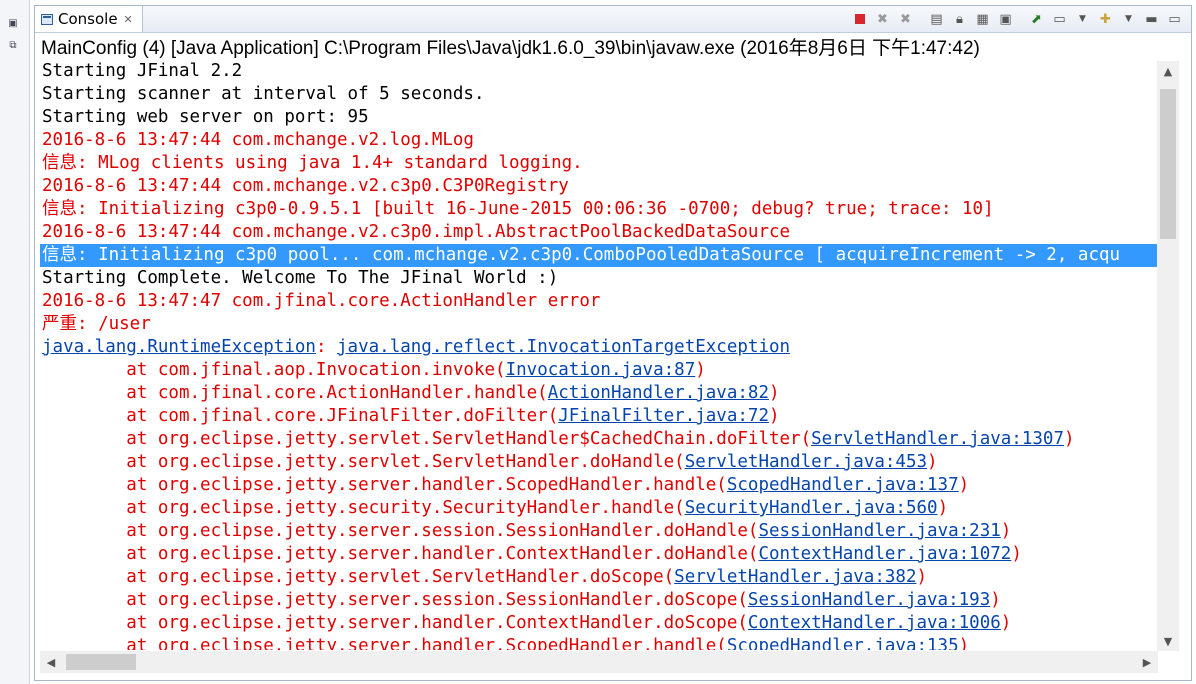  Describe the element at coordinates (1021, 19) in the screenshot. I see `toolbar-separator` at that location.